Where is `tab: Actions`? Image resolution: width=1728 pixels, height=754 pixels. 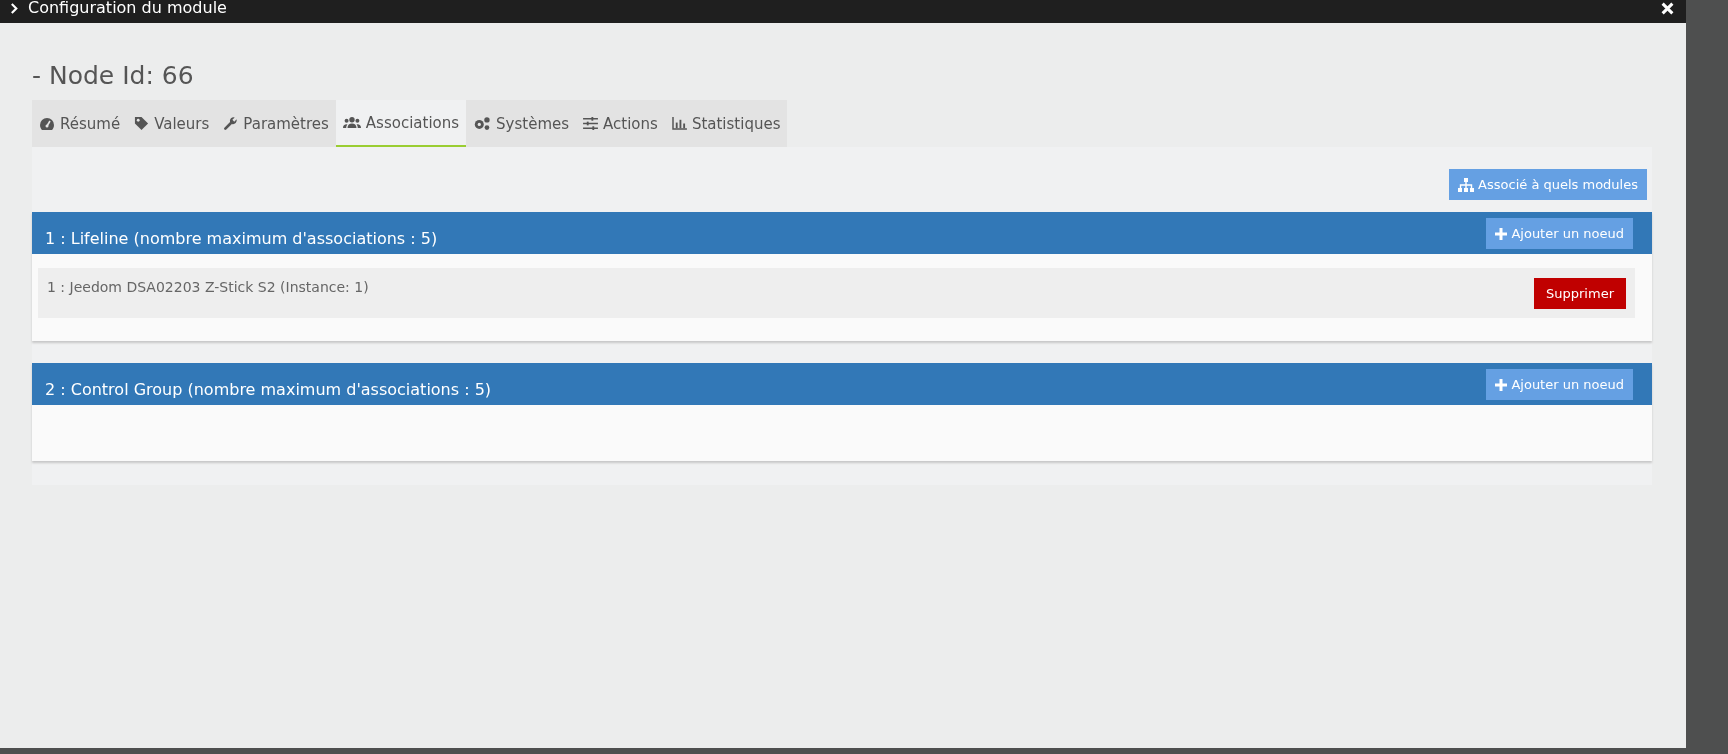 tab: Actions is located at coordinates (620, 123).